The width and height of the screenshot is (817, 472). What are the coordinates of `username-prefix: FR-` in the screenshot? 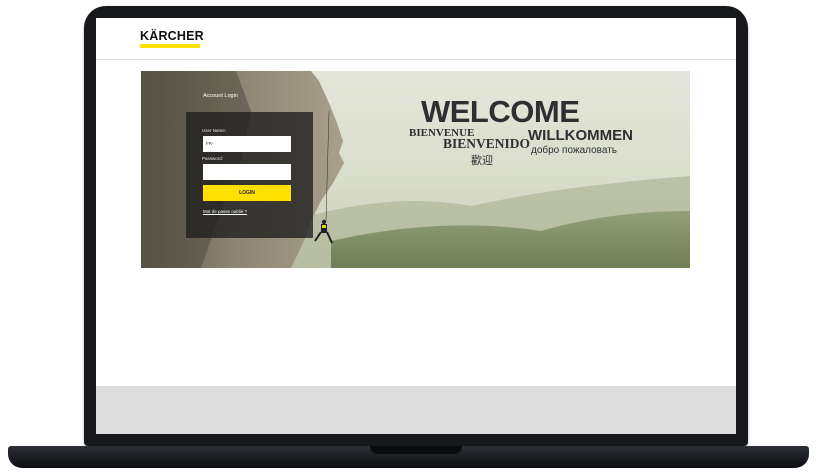 It's located at (210, 143).